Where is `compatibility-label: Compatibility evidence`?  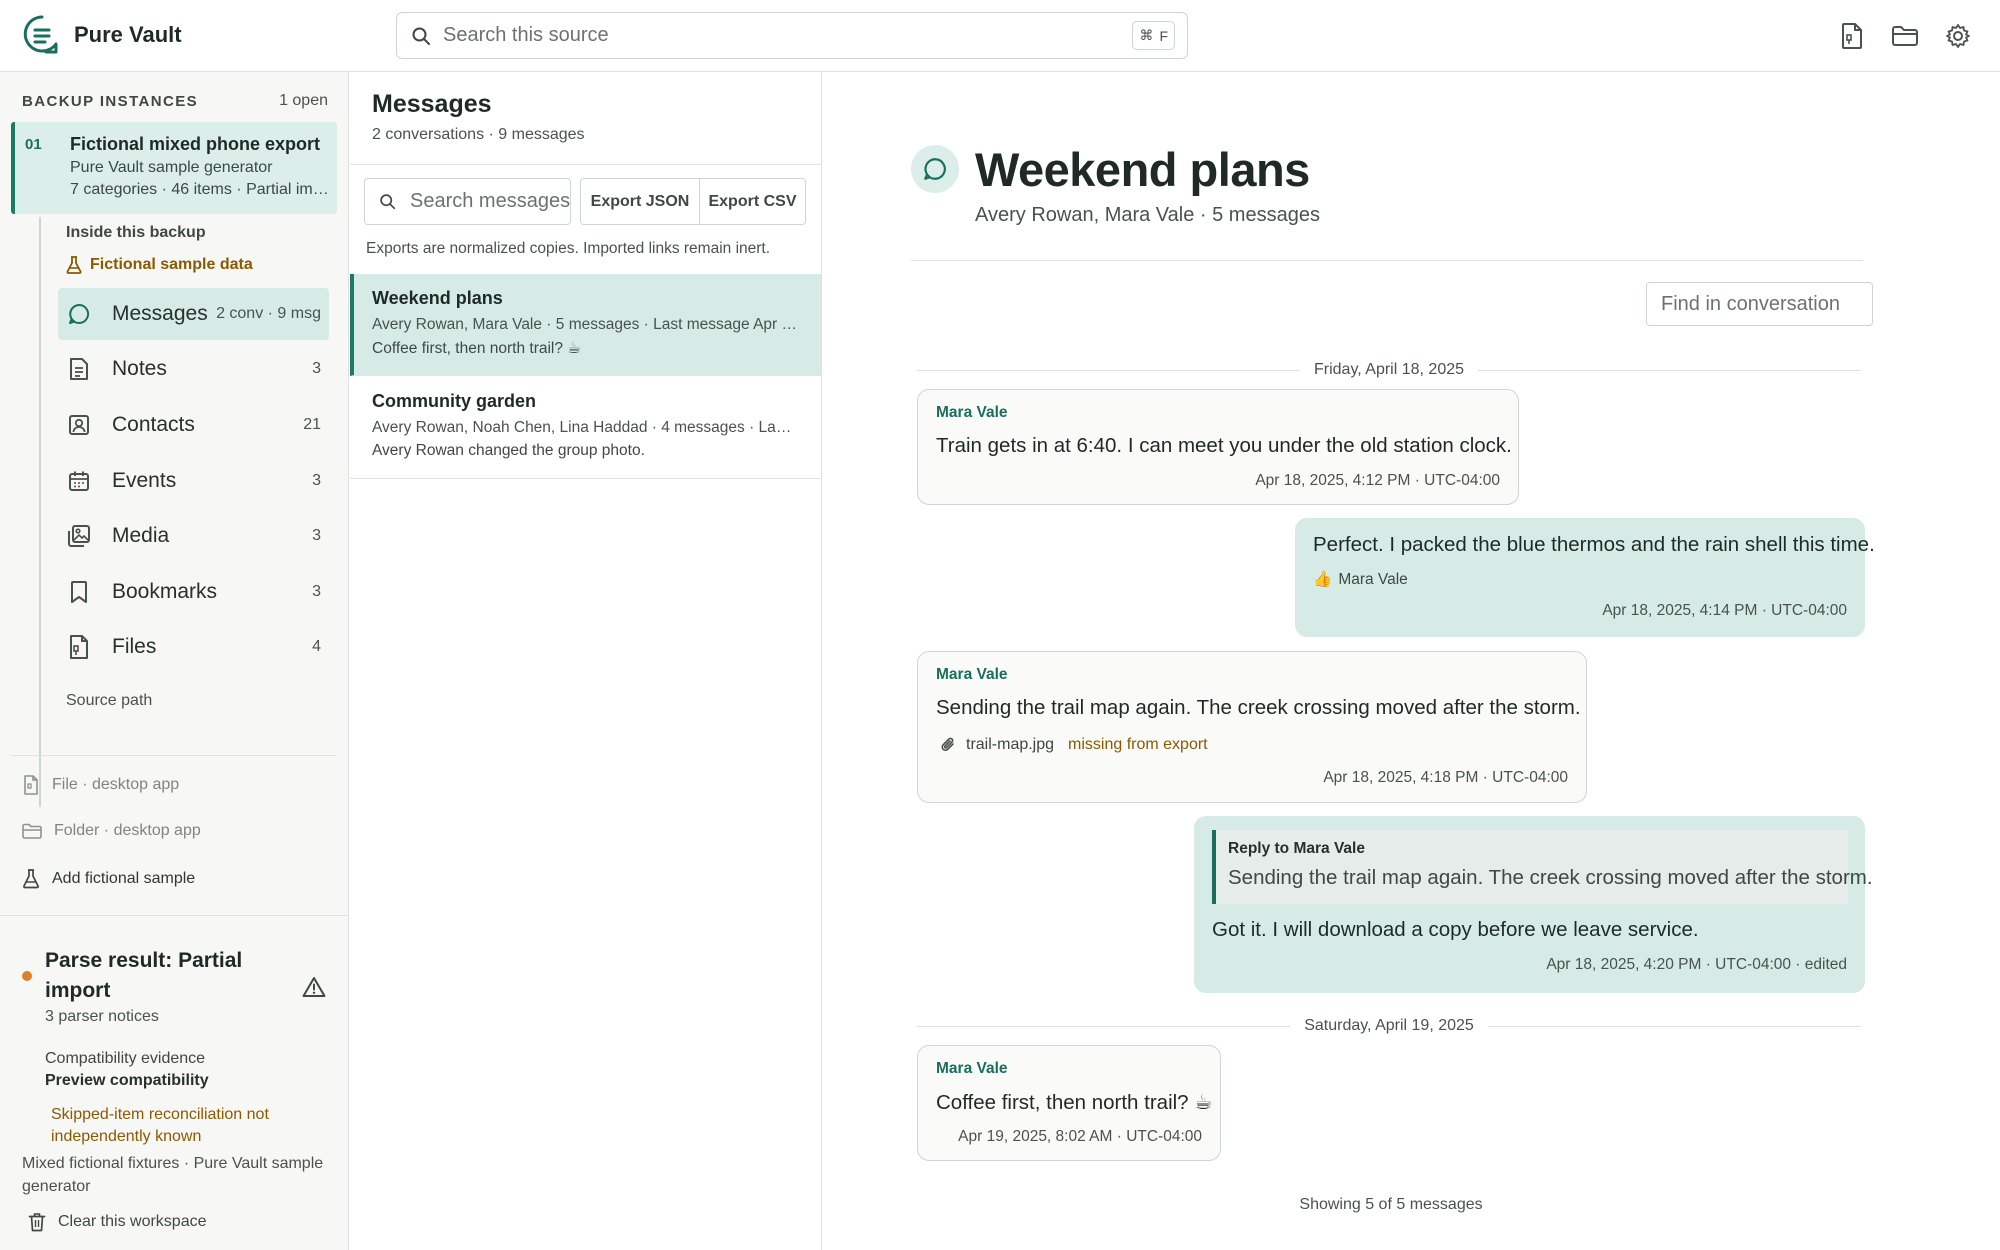
compatibility-label: Compatibility evidence is located at coordinates (125, 1058).